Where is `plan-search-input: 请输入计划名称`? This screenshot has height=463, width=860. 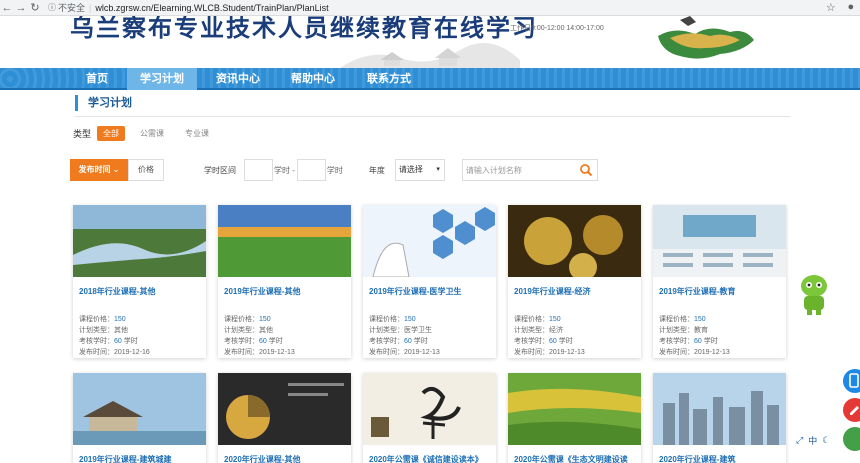
plan-search-input: 请输入计划名称 is located at coordinates (529, 170).